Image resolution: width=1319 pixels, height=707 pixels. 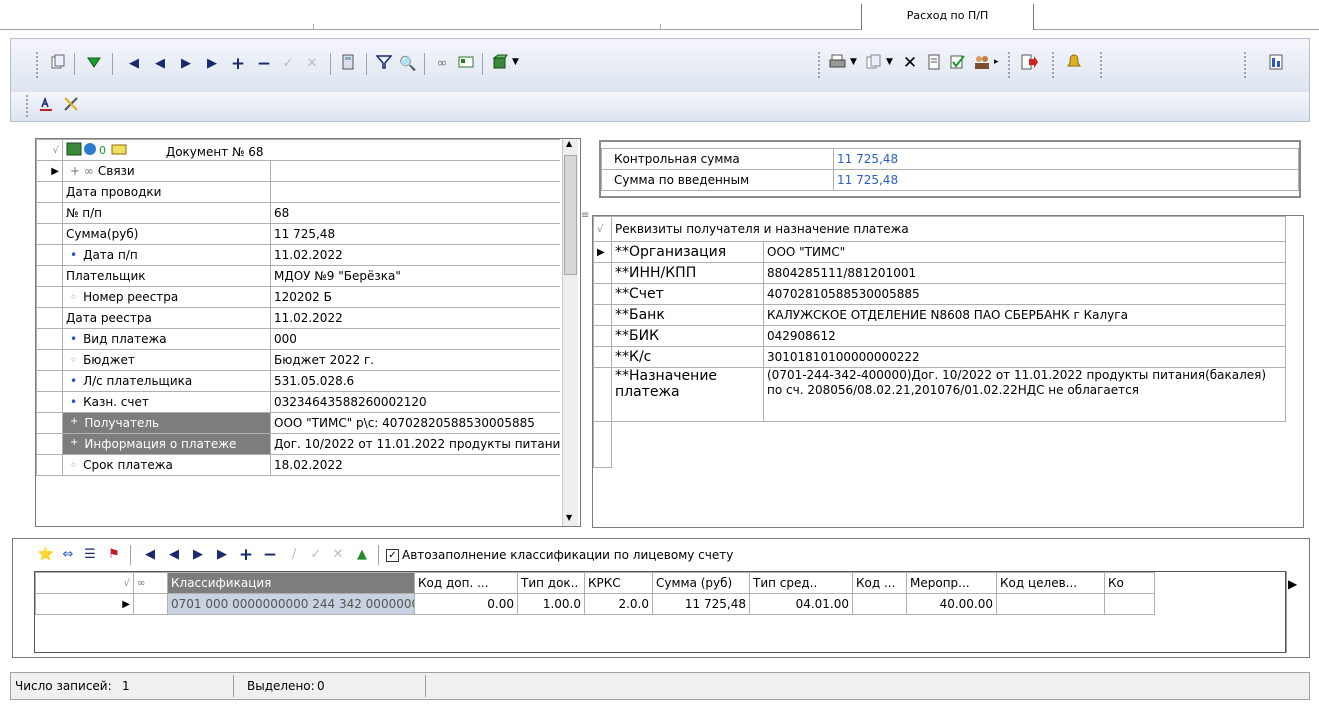 What do you see at coordinates (1276, 64) in the screenshot?
I see `info-icon` at bounding box center [1276, 64].